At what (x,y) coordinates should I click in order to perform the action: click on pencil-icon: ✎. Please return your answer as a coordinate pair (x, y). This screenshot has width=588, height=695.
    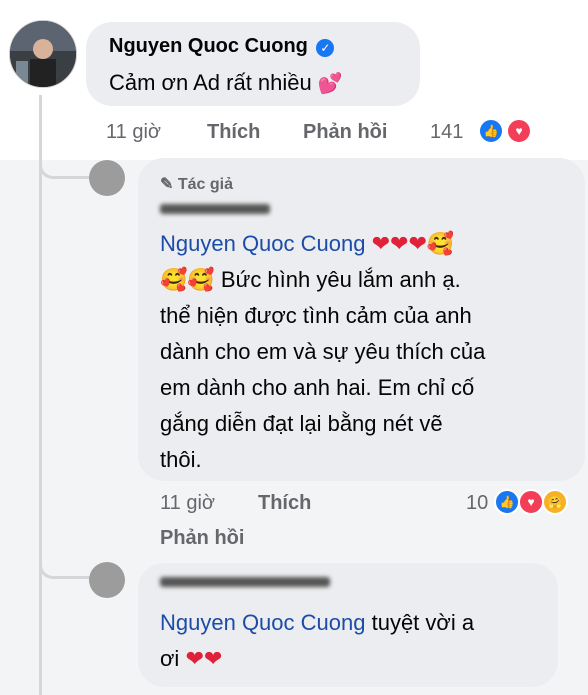
    Looking at the image, I should click on (167, 184).